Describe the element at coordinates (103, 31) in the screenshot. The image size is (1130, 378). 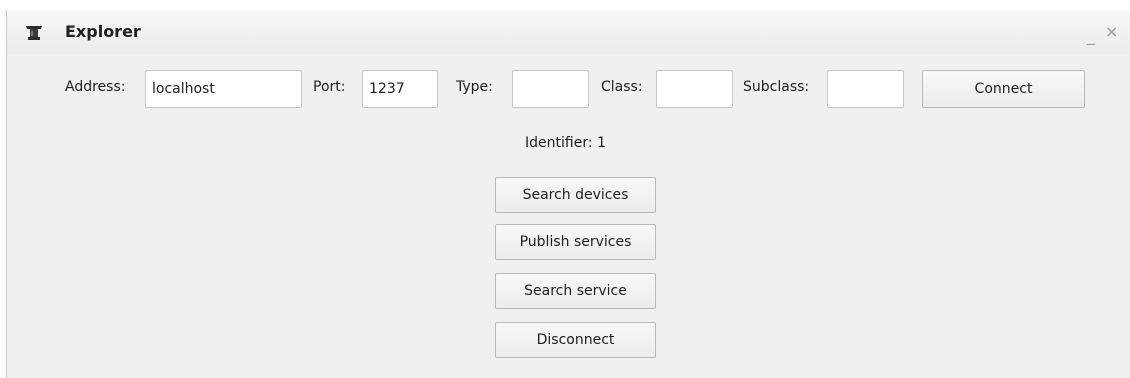
I see `window-title: Explorer` at that location.